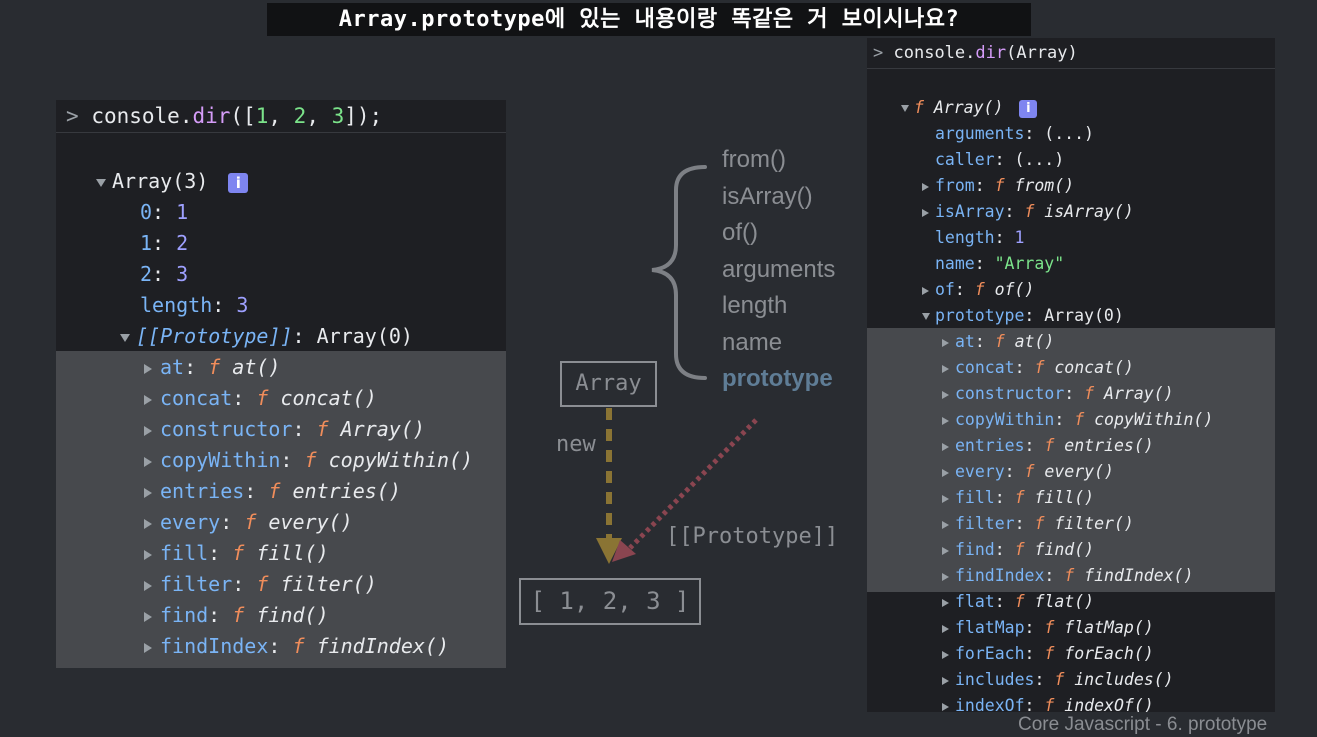 The height and width of the screenshot is (737, 1317). I want to click on array-root-row: Array(3) i, so click(172, 181).